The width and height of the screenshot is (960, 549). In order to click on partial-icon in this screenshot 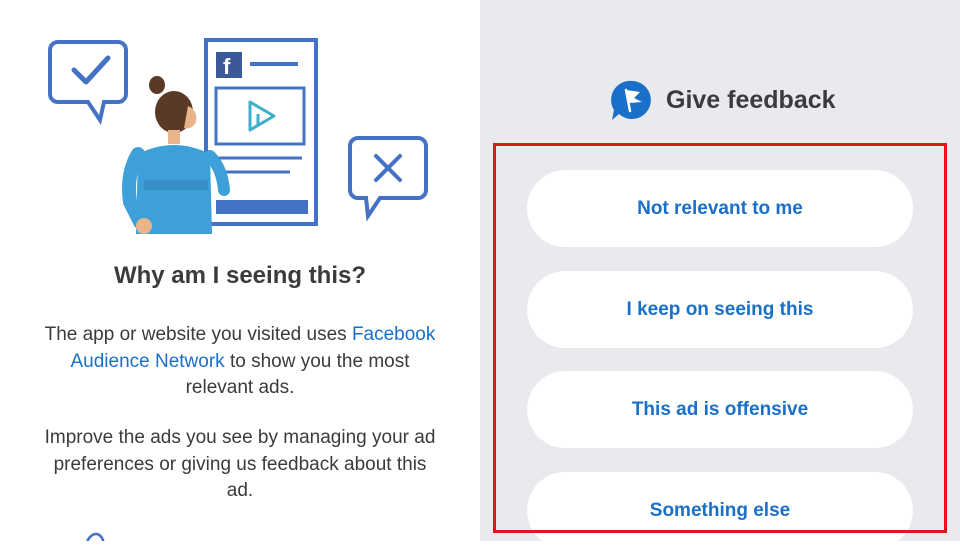, I will do `click(95, 536)`.